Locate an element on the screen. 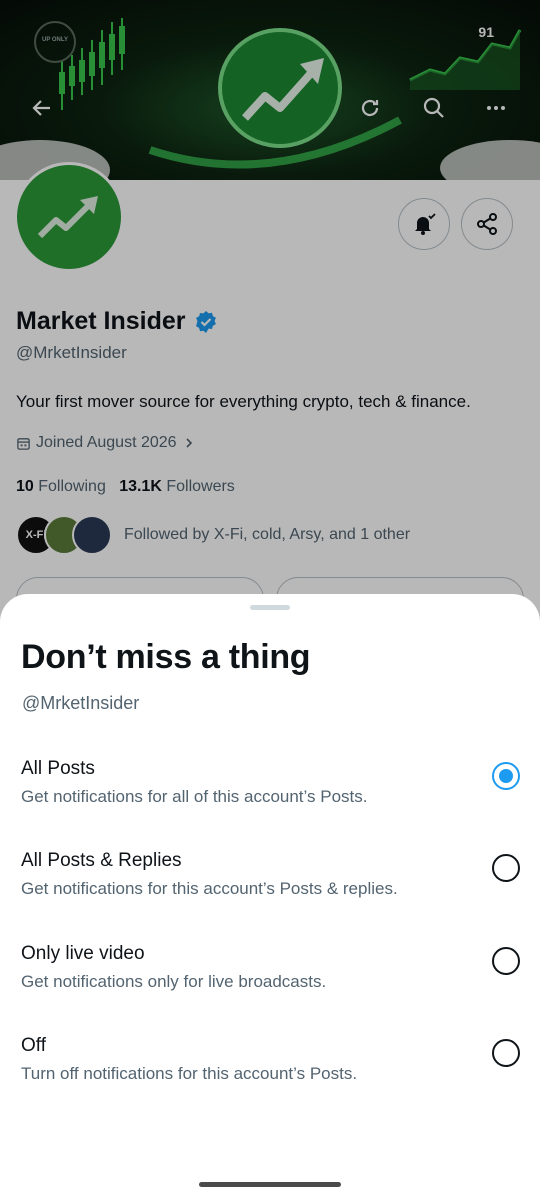 Image resolution: width=540 pixels, height=1200 pixels. option-title: All Posts is located at coordinates (58, 768).